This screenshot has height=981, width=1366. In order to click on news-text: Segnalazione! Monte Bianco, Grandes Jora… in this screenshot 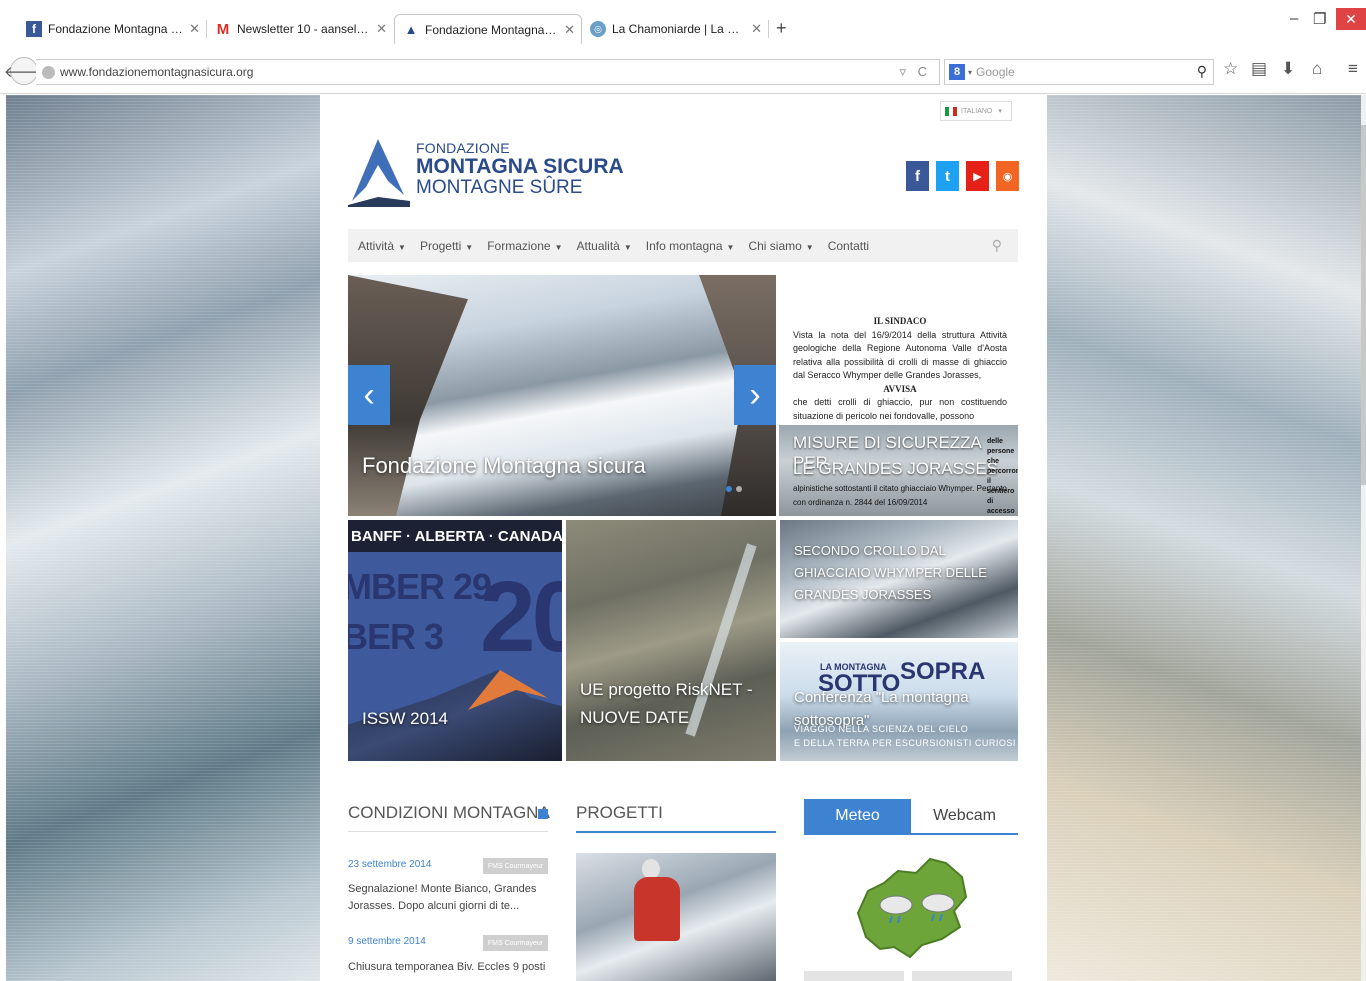, I will do `click(448, 898)`.